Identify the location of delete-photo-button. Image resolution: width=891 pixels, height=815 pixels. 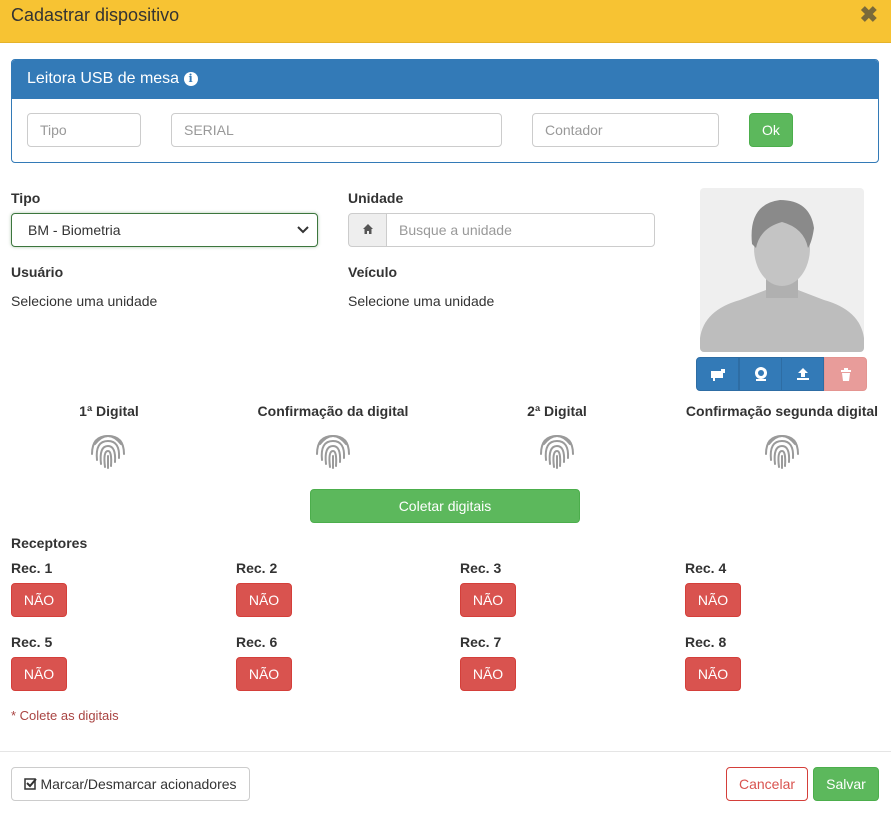
(845, 374).